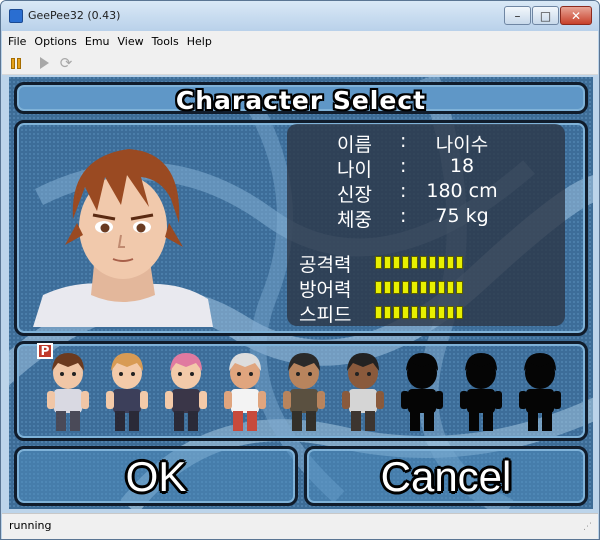  What do you see at coordinates (165, 41) in the screenshot?
I see `menu-tools: Tools` at bounding box center [165, 41].